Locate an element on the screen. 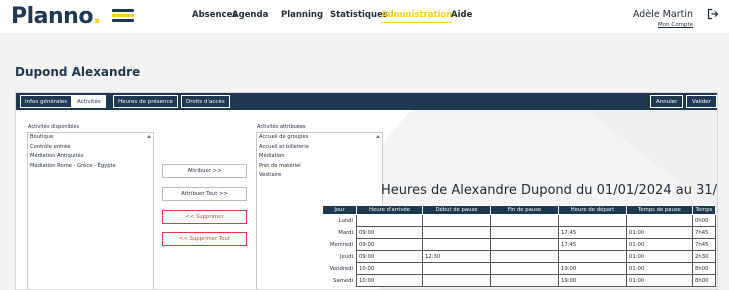 This screenshot has height=290, width=729. tab-activites: Activités is located at coordinates (89, 101).